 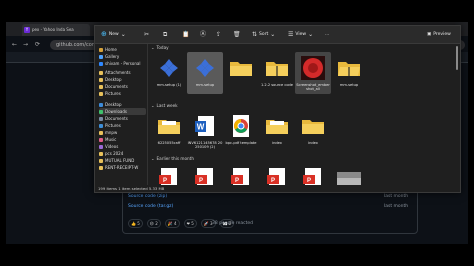 What do you see at coordinates (75, 45) in the screenshot?
I see `address-bar: github.com/com` at bounding box center [75, 45].